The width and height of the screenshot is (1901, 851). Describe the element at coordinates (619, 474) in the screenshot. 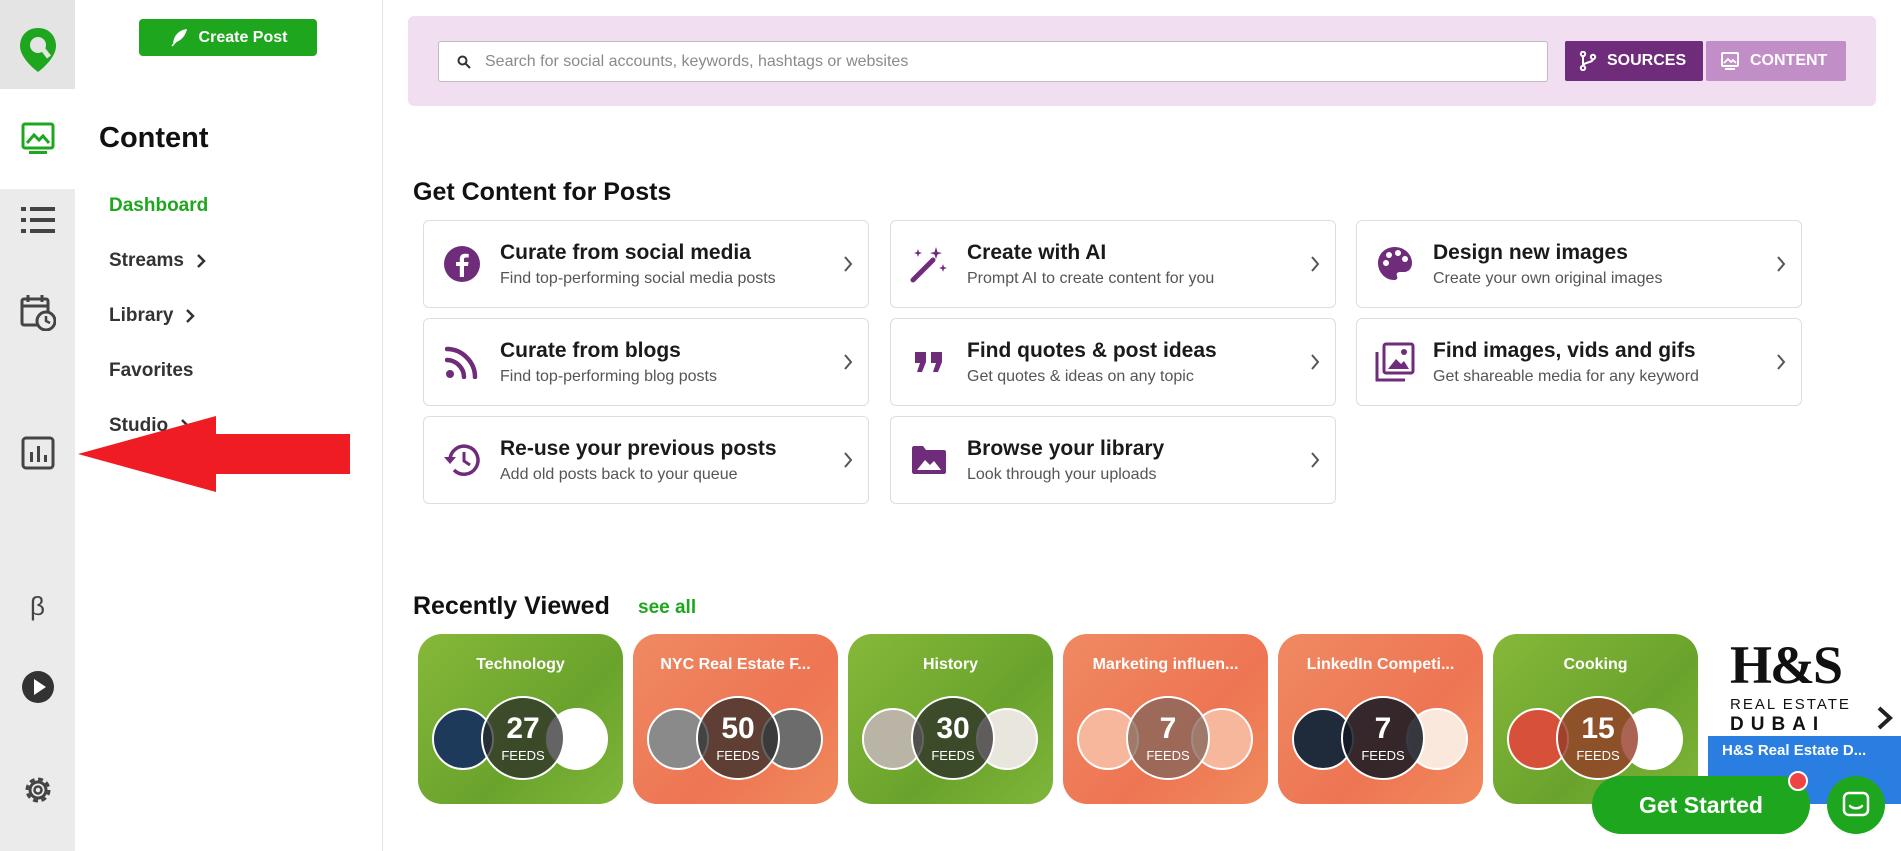

I see `card-description: Add old posts back to your queue` at that location.